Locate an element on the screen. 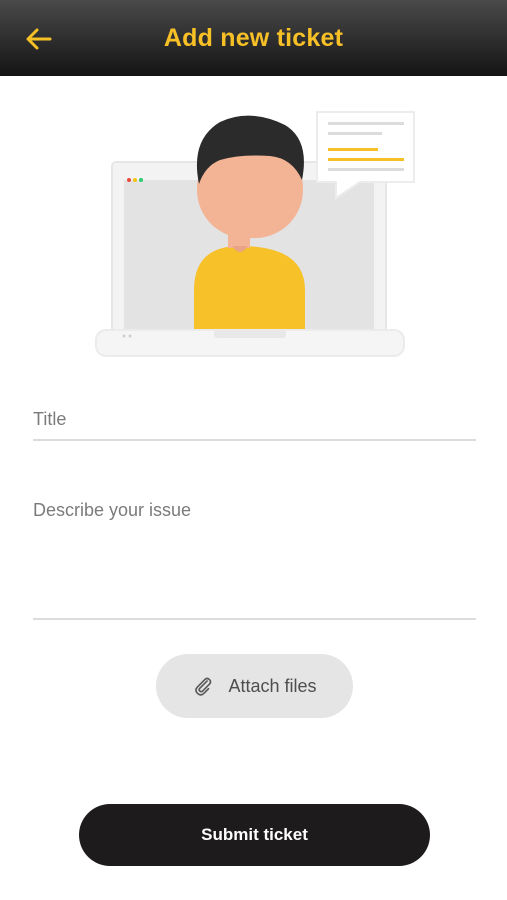 This screenshot has height=900, width=507. attach-files-label: Attach files is located at coordinates (272, 685).